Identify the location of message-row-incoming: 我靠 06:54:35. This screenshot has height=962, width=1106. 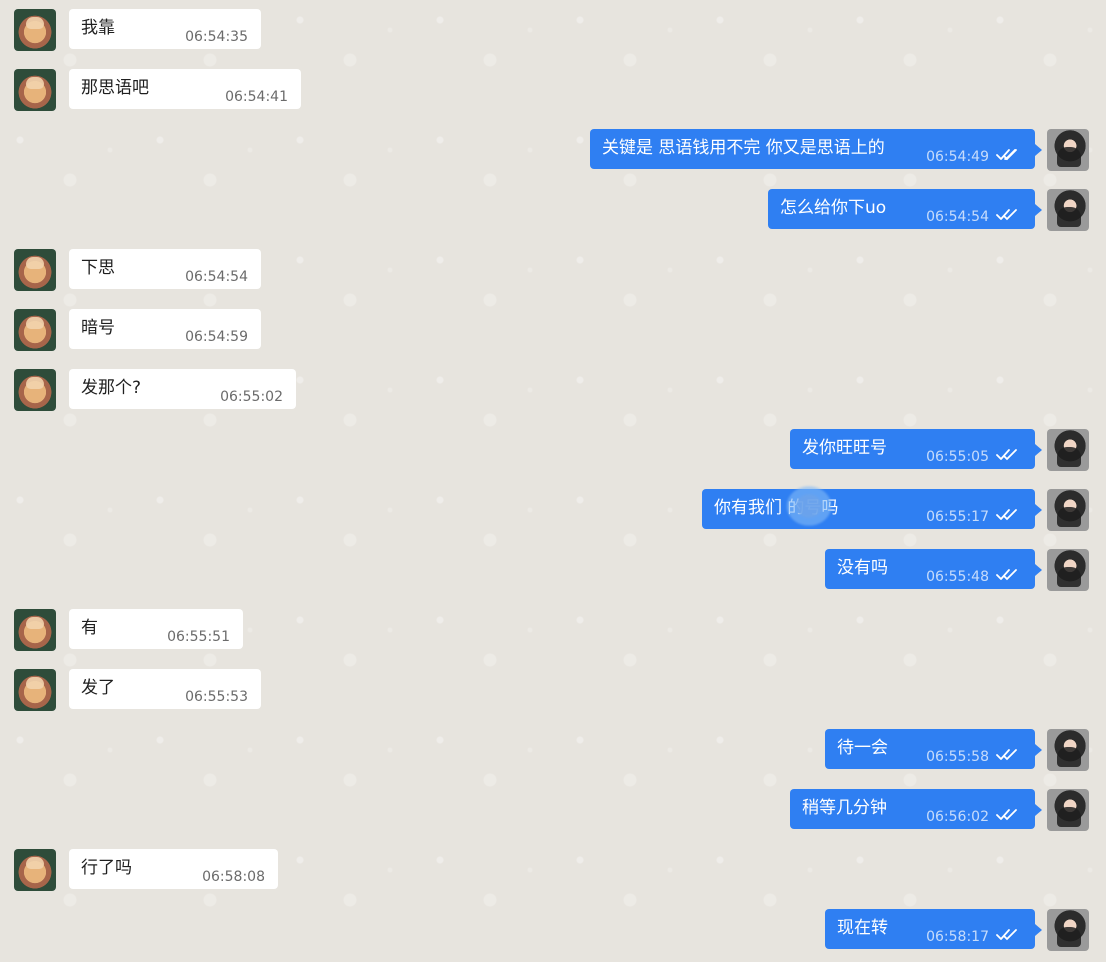
(553, 30).